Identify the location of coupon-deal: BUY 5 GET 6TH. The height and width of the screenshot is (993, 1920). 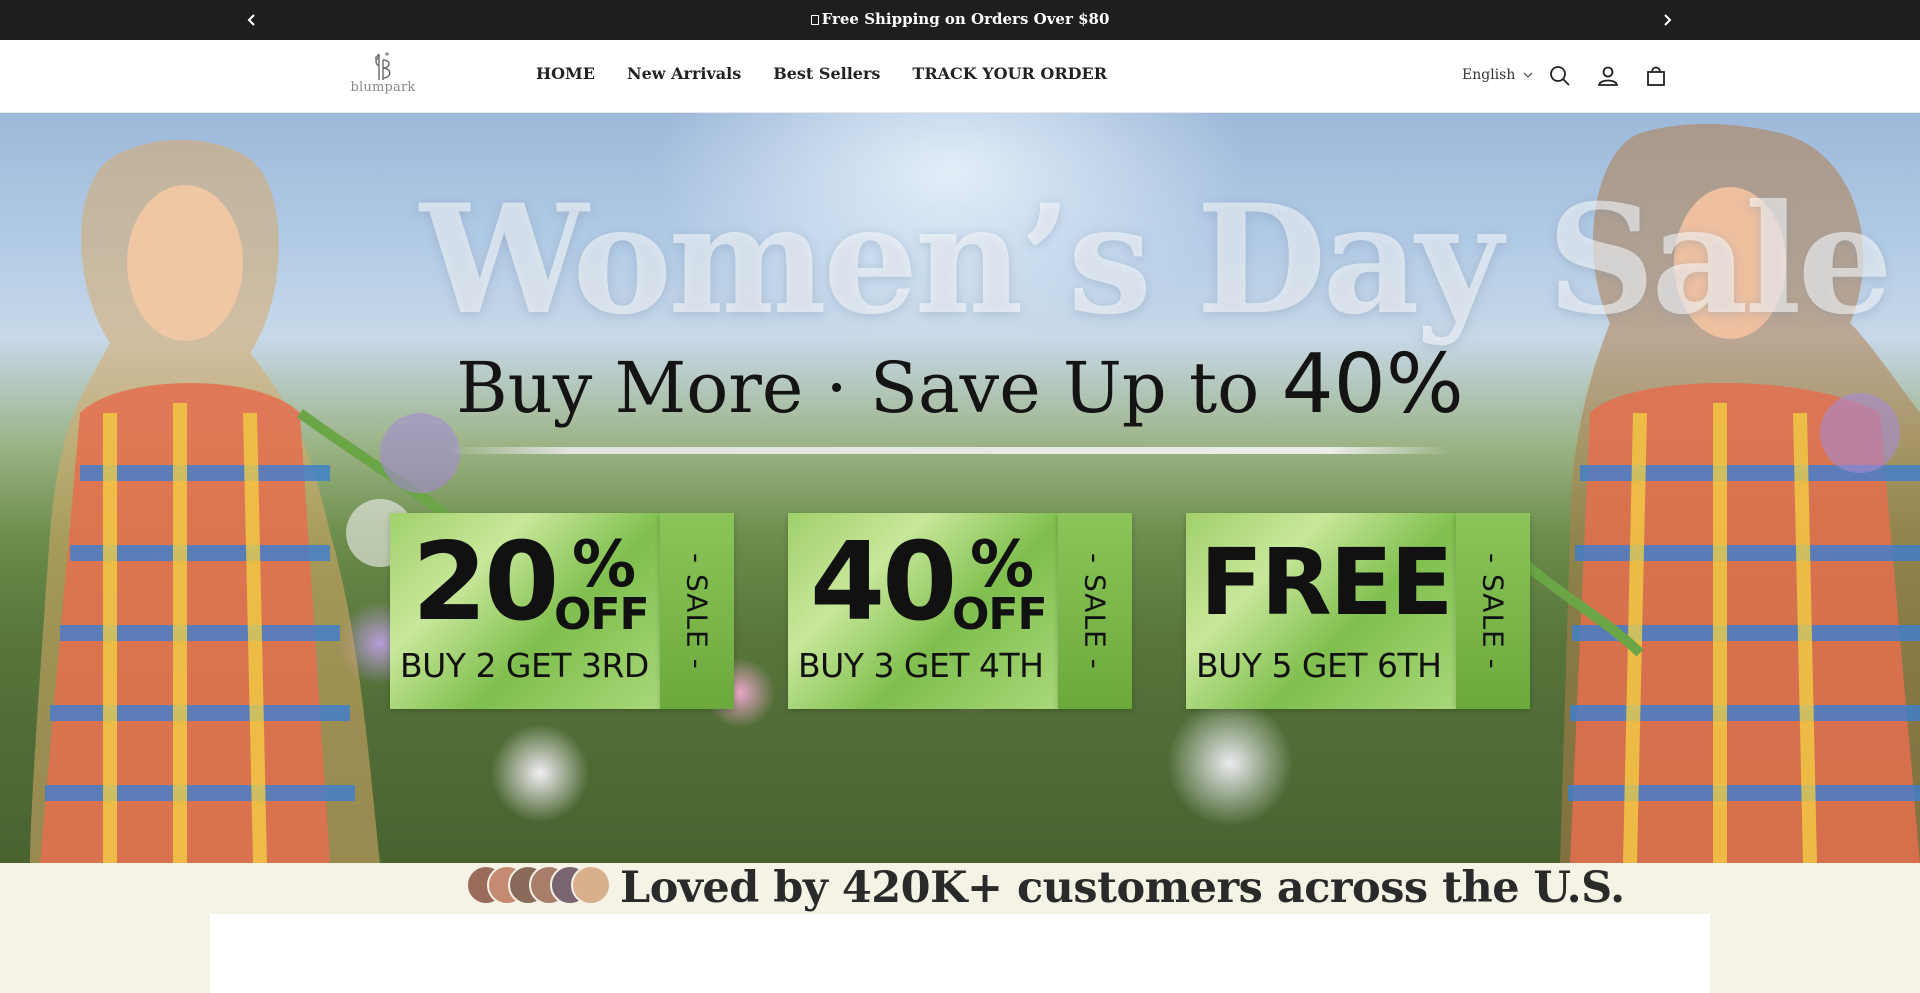
(1319, 665).